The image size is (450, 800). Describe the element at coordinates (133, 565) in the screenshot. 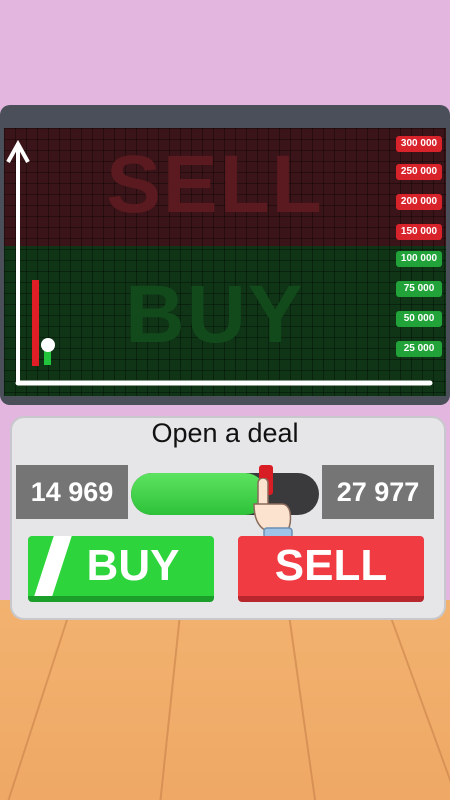

I see `buy-button-label: BUY` at that location.